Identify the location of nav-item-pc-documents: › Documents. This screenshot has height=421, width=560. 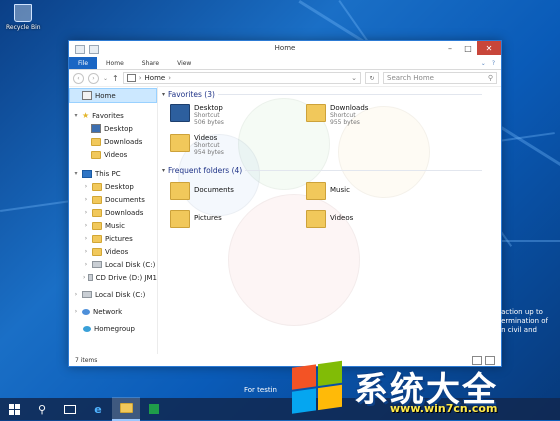
(113, 199).